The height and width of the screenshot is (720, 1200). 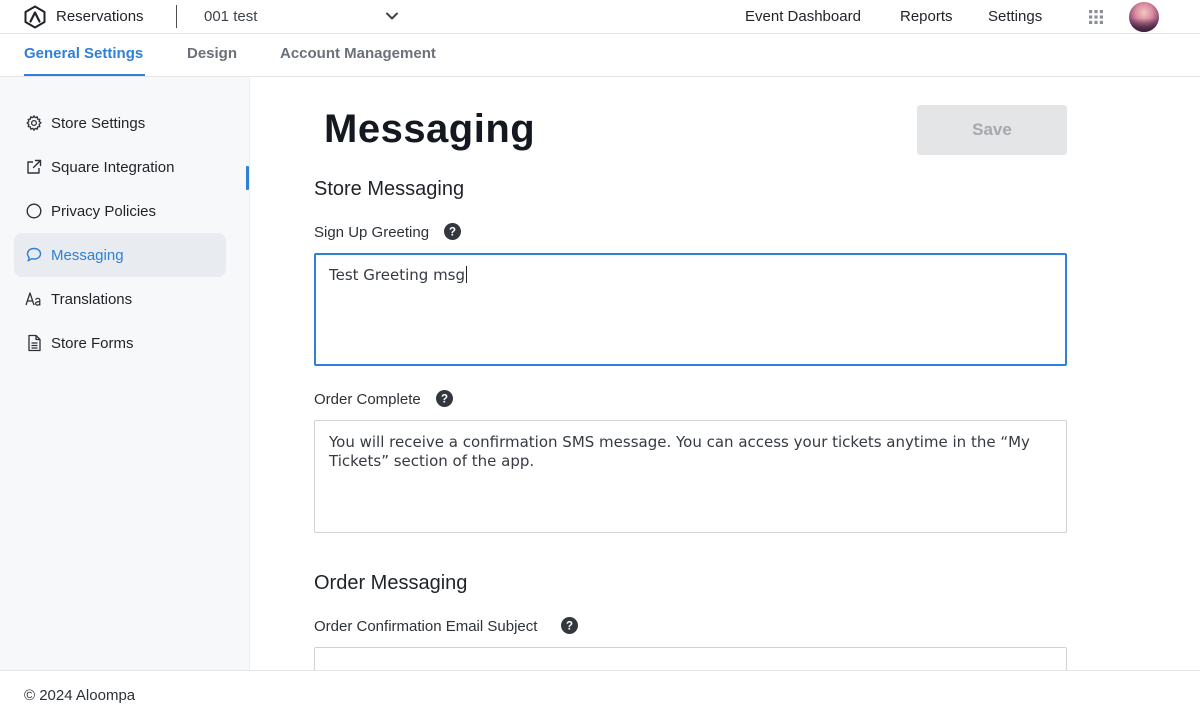 What do you see at coordinates (98, 123) in the screenshot?
I see `sidebar-item-label: Store Settings` at bounding box center [98, 123].